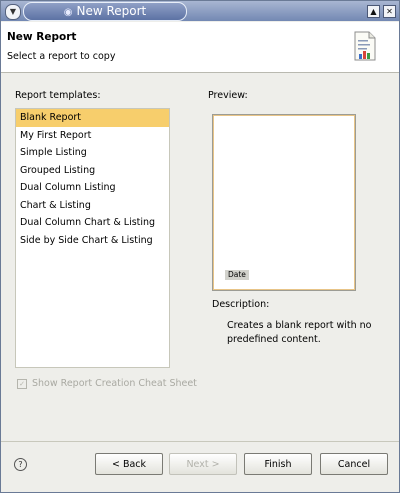  Describe the element at coordinates (92, 171) in the screenshot. I see `list-item: Grouped Listing` at that location.